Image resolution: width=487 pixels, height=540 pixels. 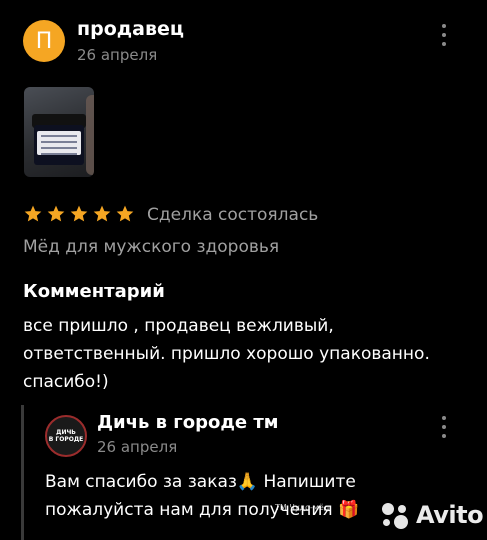 What do you see at coordinates (22, 472) in the screenshot?
I see `reply-thread-line` at bounding box center [22, 472].